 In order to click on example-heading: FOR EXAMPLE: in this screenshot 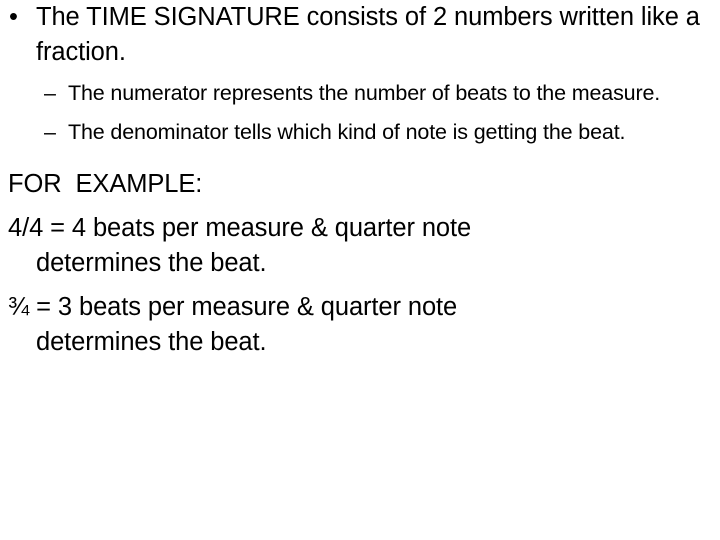, I will do `click(105, 184)`.